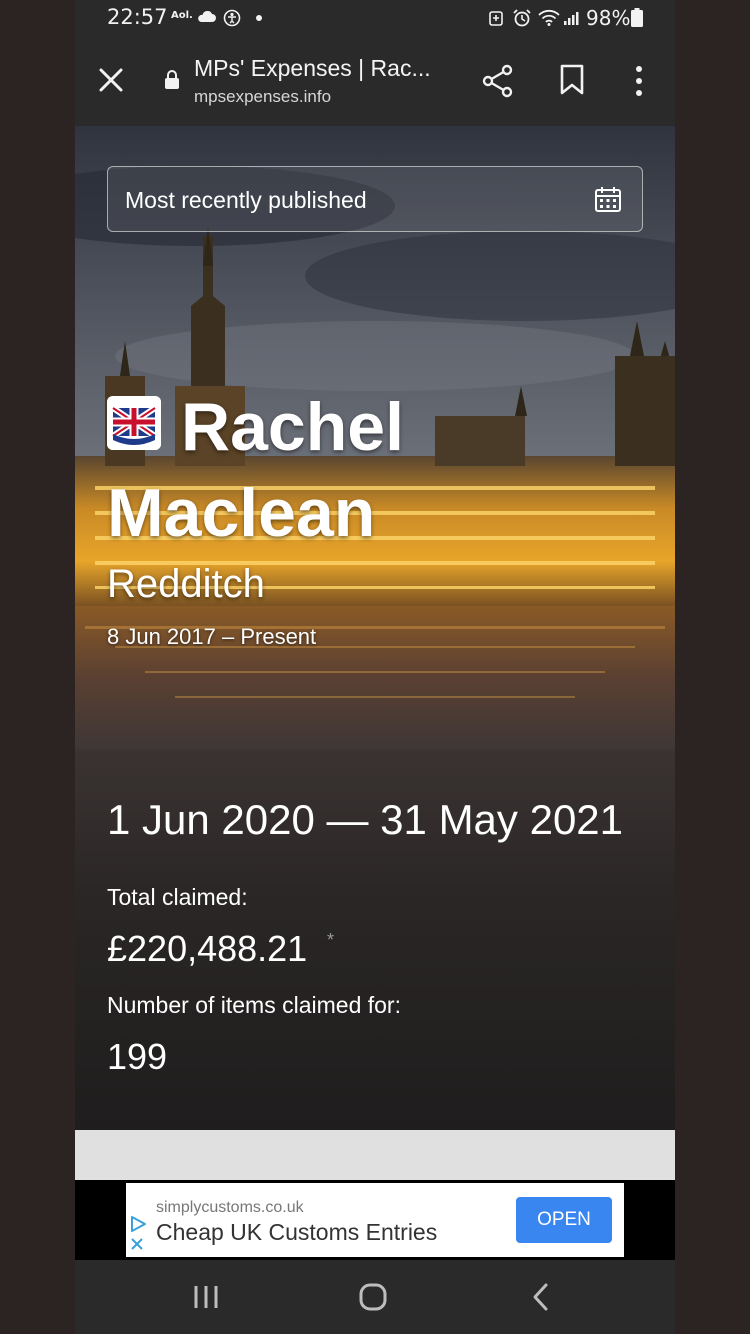 Image resolution: width=750 pixels, height=1334 pixels. Describe the element at coordinates (572, 80) in the screenshot. I see `bookmark-icon` at that location.